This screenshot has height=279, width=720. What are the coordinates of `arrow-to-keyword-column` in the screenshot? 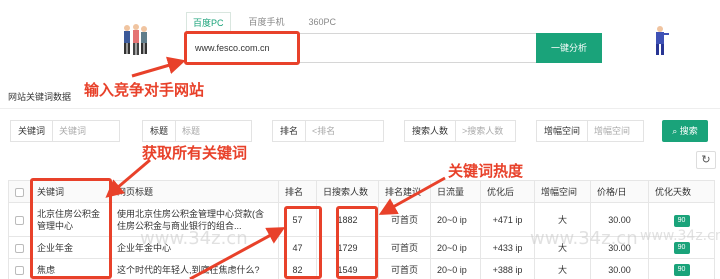 It's located at (128, 178).